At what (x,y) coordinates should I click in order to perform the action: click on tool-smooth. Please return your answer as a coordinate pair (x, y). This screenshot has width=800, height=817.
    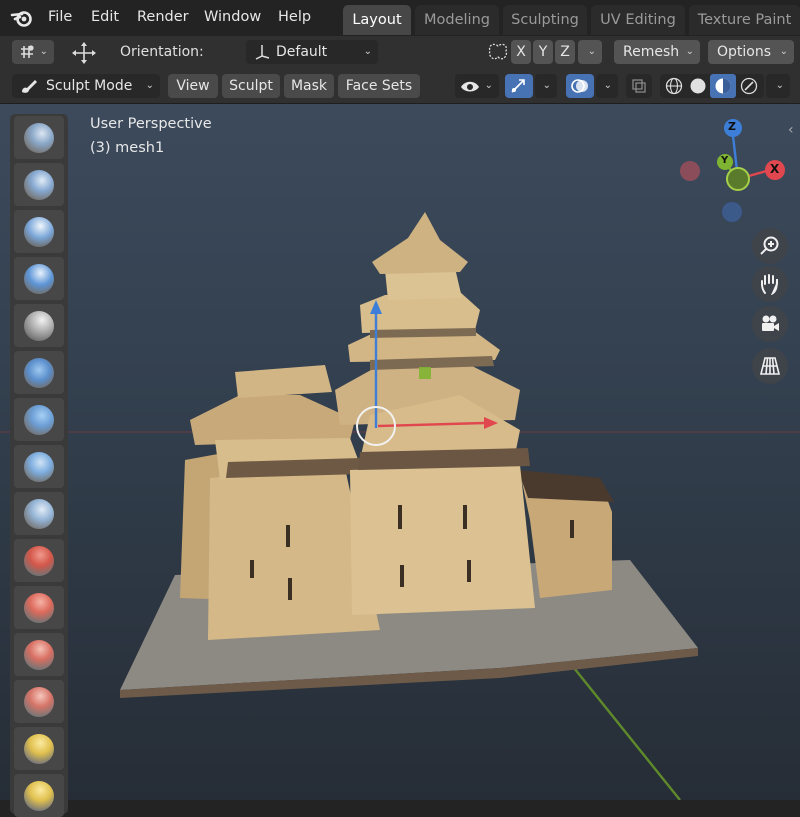
    Looking at the image, I should click on (39, 513).